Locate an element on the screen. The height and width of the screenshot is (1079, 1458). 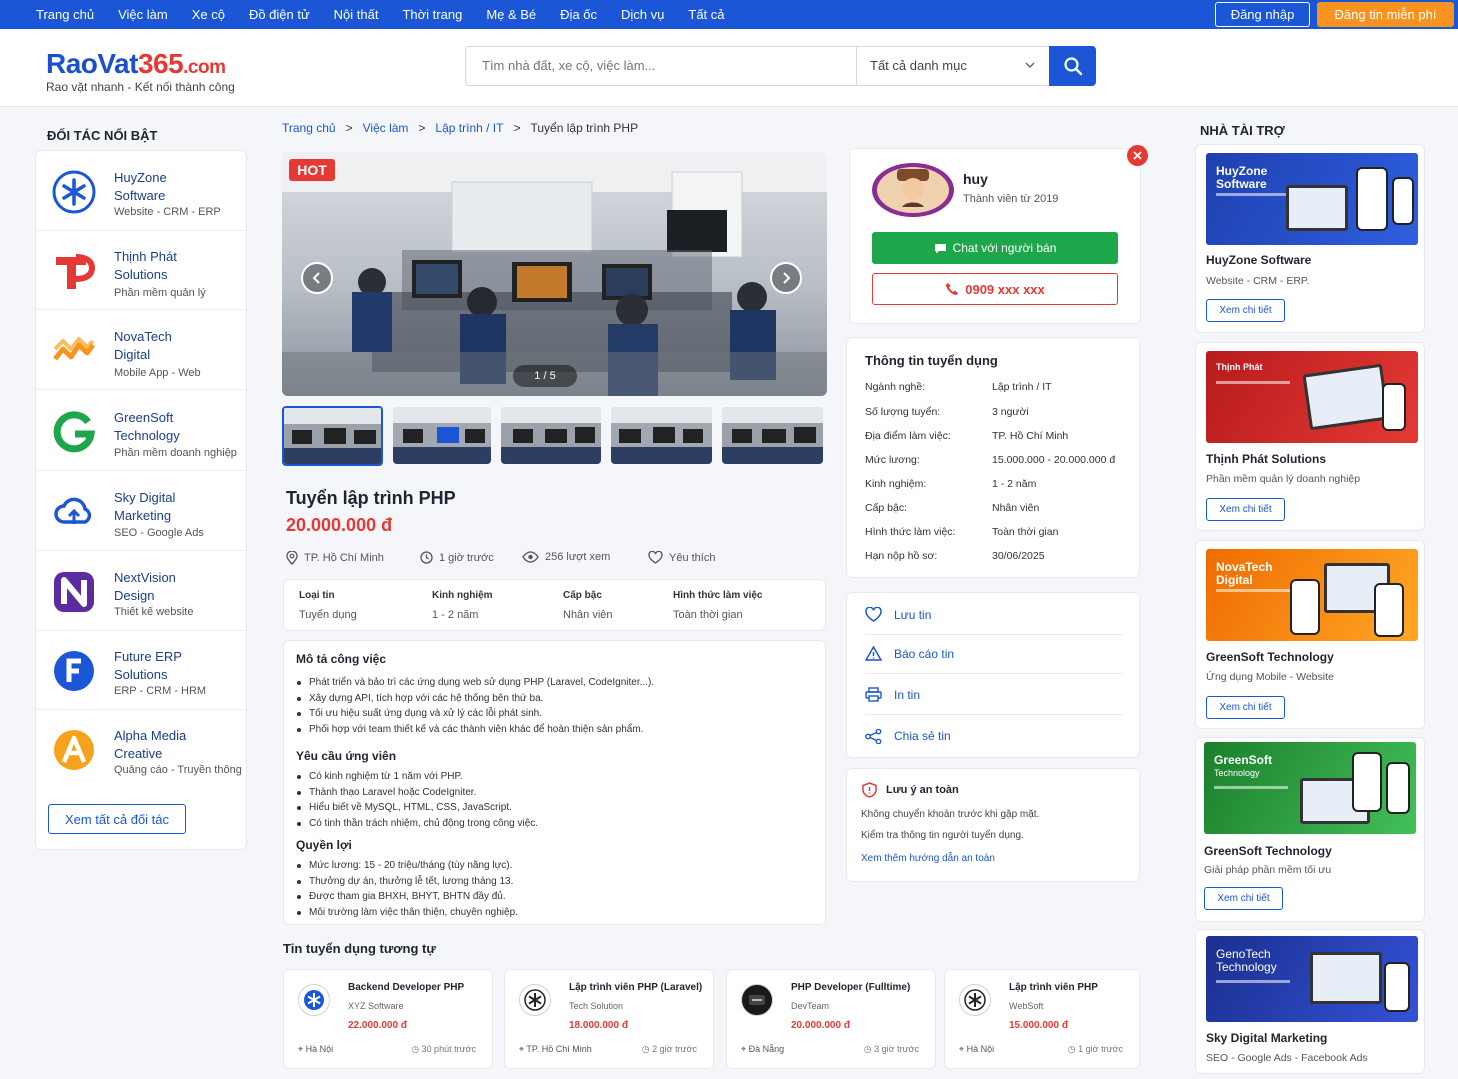
like-button: Yêu thích is located at coordinates (681, 557).